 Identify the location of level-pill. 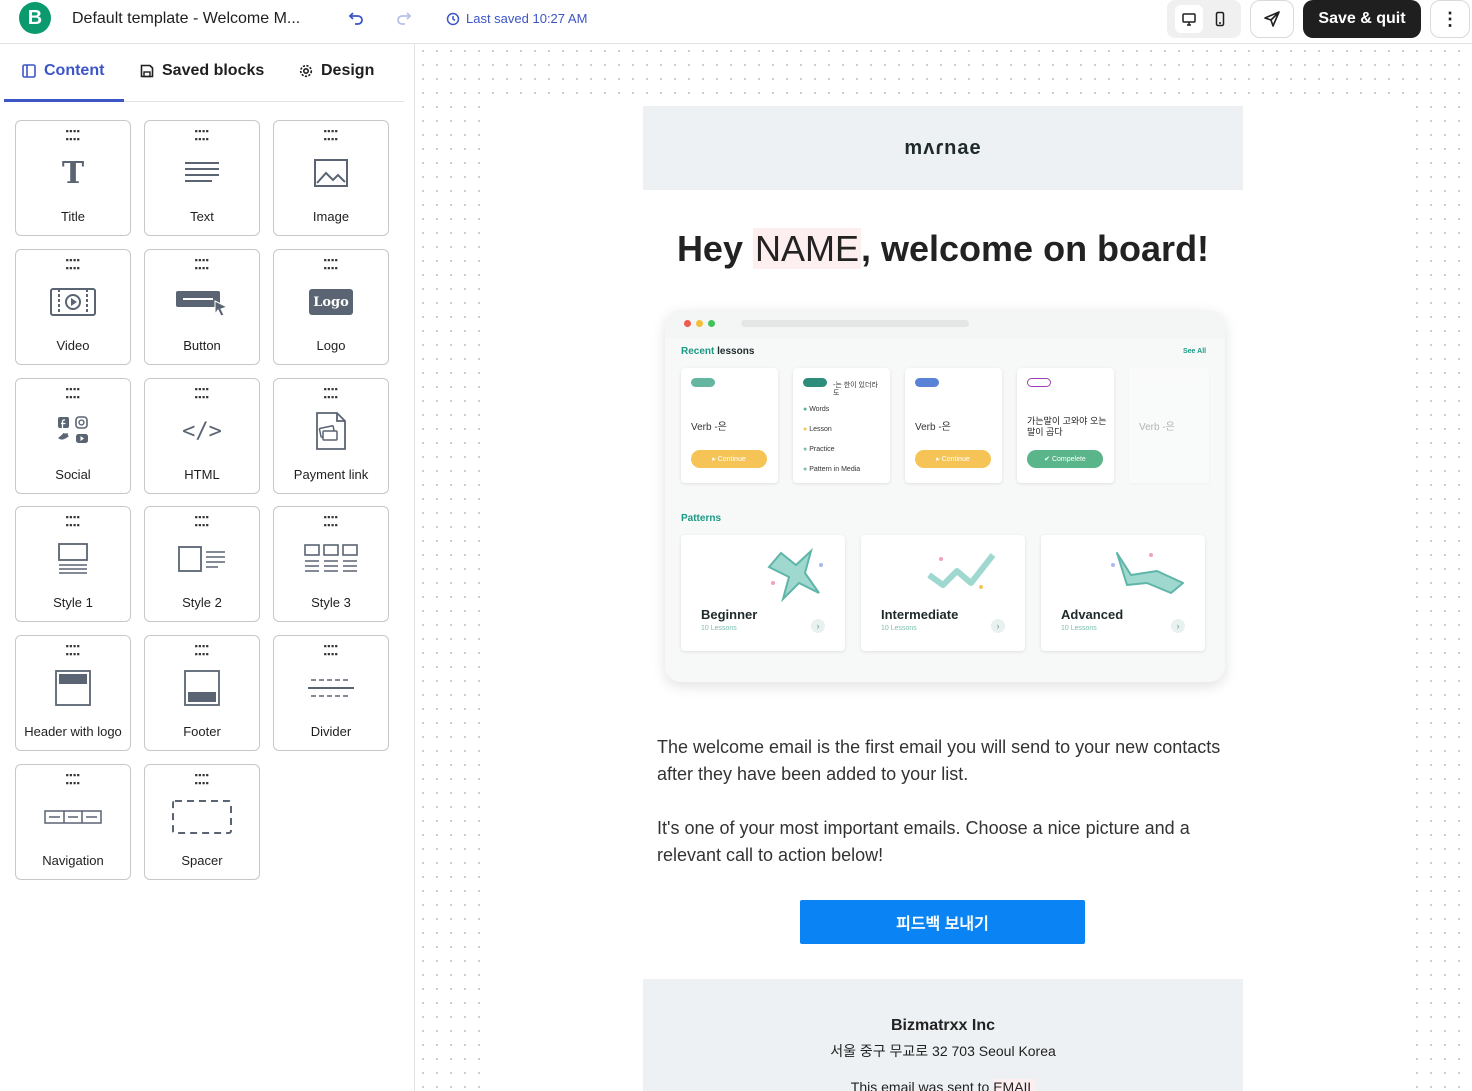
(927, 382).